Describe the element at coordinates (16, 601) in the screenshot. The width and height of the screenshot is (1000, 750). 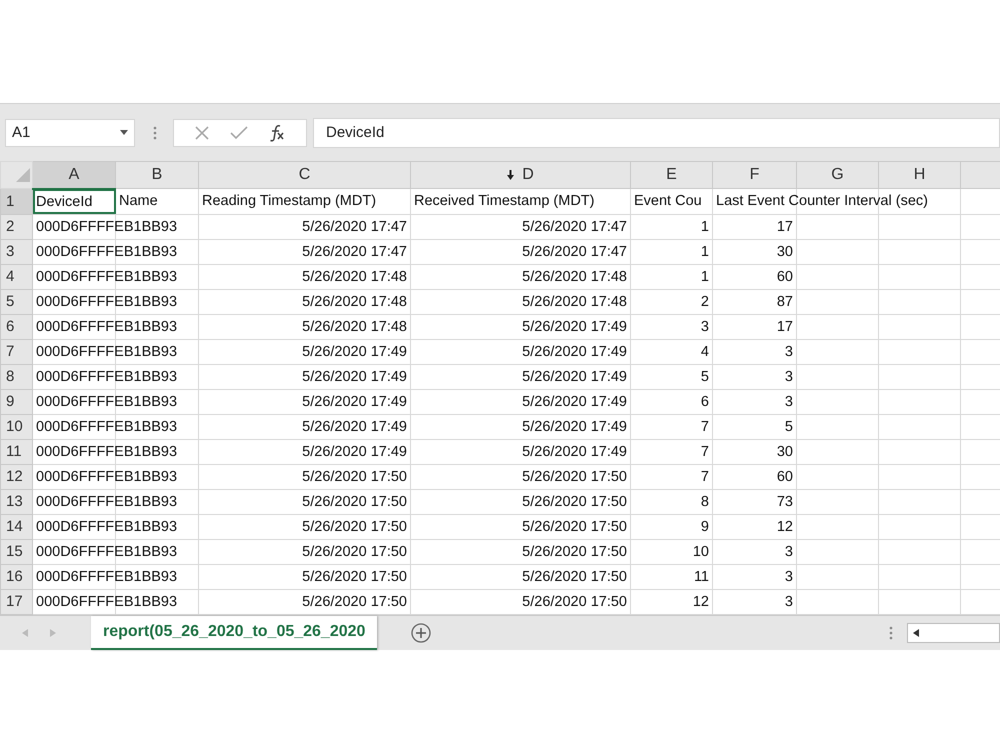
I see `row-header: 17` at that location.